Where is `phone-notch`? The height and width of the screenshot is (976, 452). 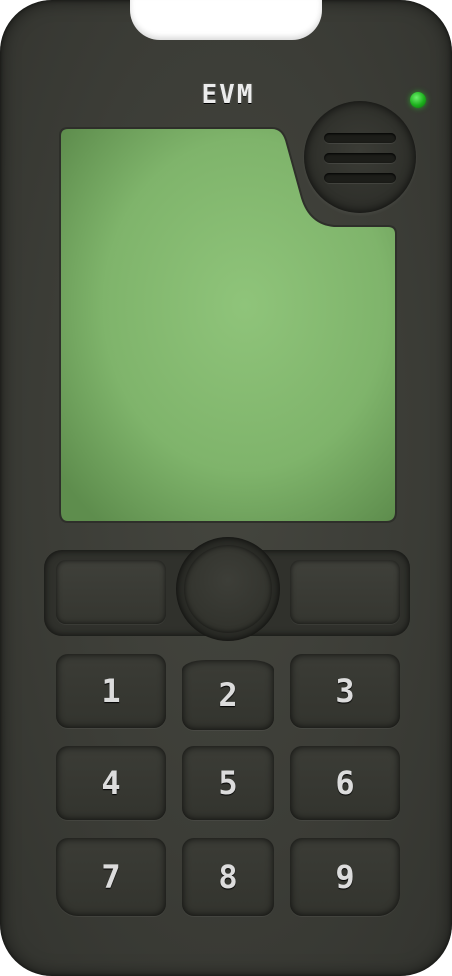 phone-notch is located at coordinates (226, 20).